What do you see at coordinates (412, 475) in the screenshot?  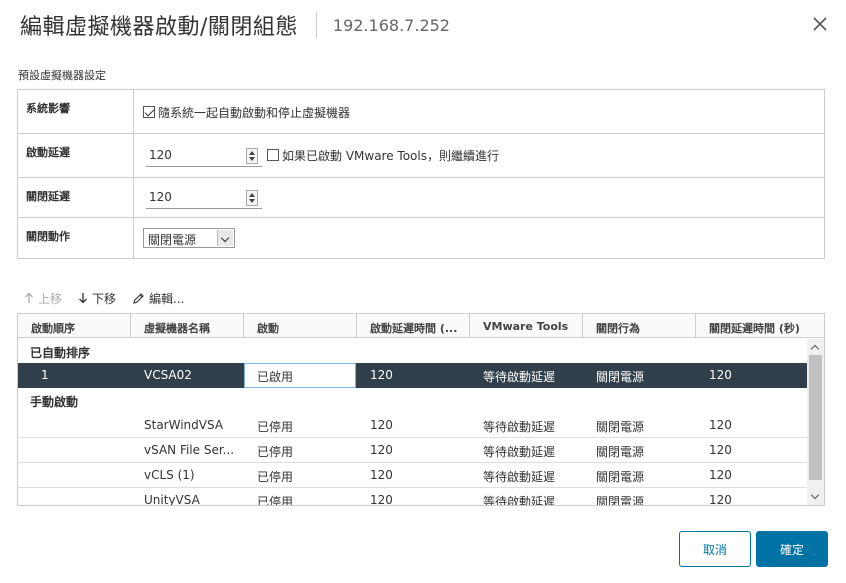 I see `table-row: vCLS (1) 已停用 120 等待啟動延遲 關閉電源 120` at bounding box center [412, 475].